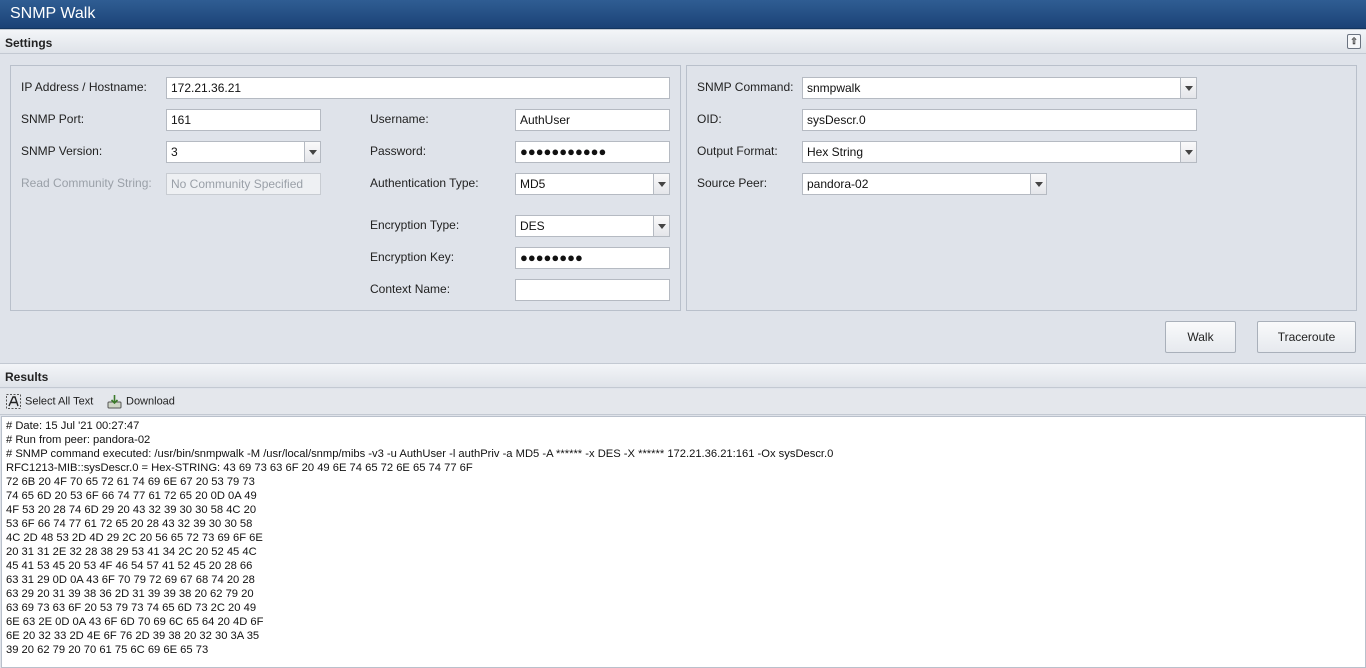 The width and height of the screenshot is (1366, 668). Describe the element at coordinates (412, 257) in the screenshot. I see `enc-key-label: Encryption Key:` at that location.